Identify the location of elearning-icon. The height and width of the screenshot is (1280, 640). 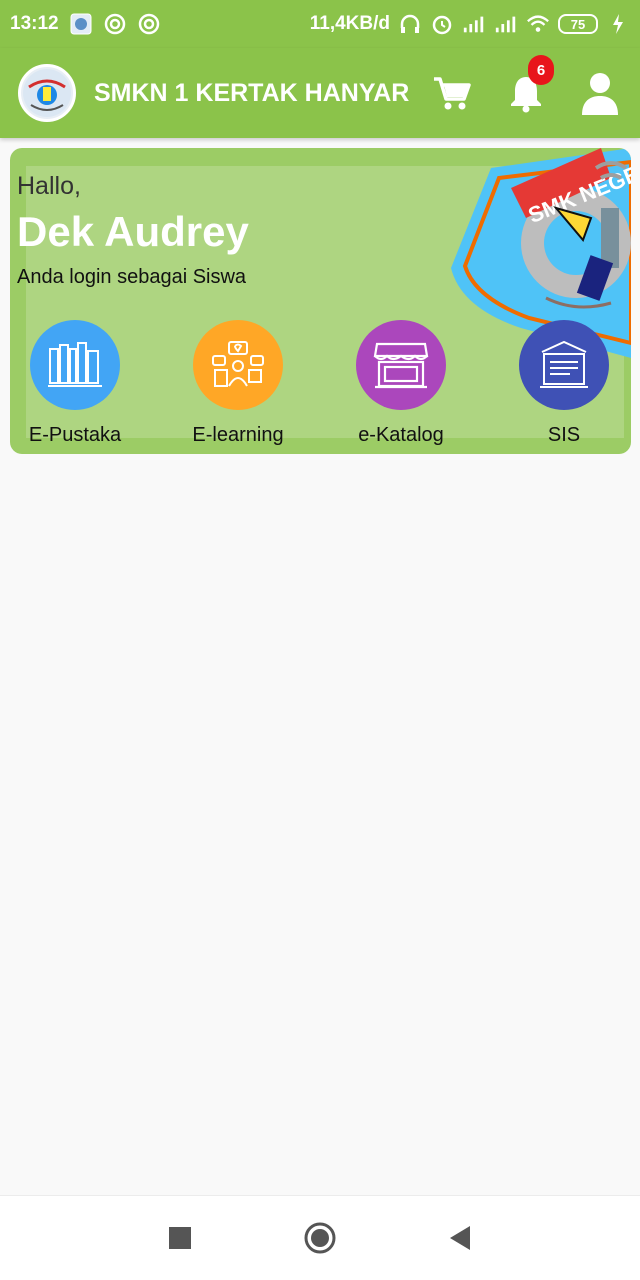
(238, 364).